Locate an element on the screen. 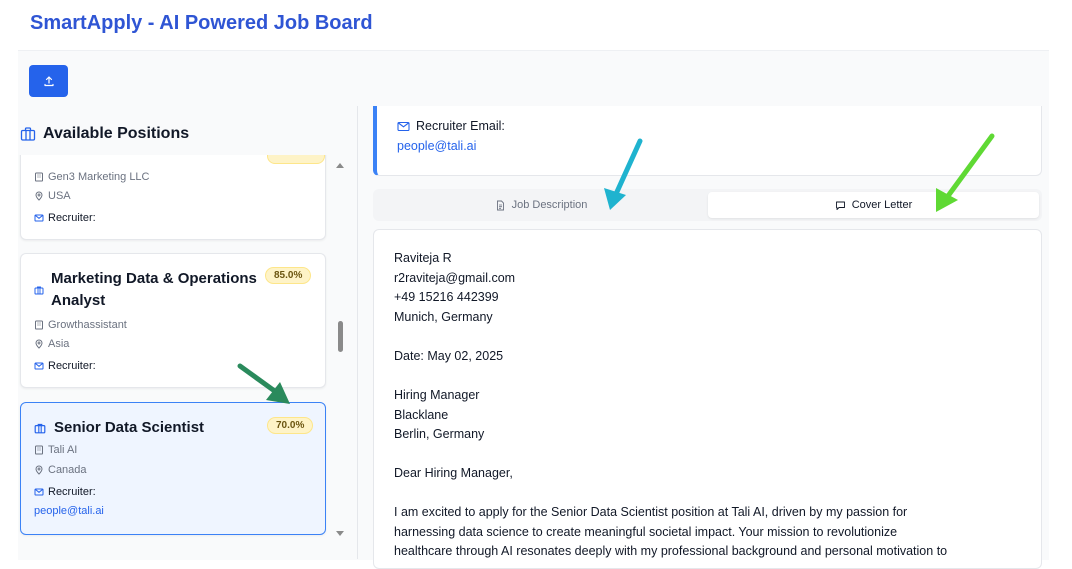 This screenshot has height=569, width=1072. letter-line: Munich, Germany is located at coordinates (443, 317).